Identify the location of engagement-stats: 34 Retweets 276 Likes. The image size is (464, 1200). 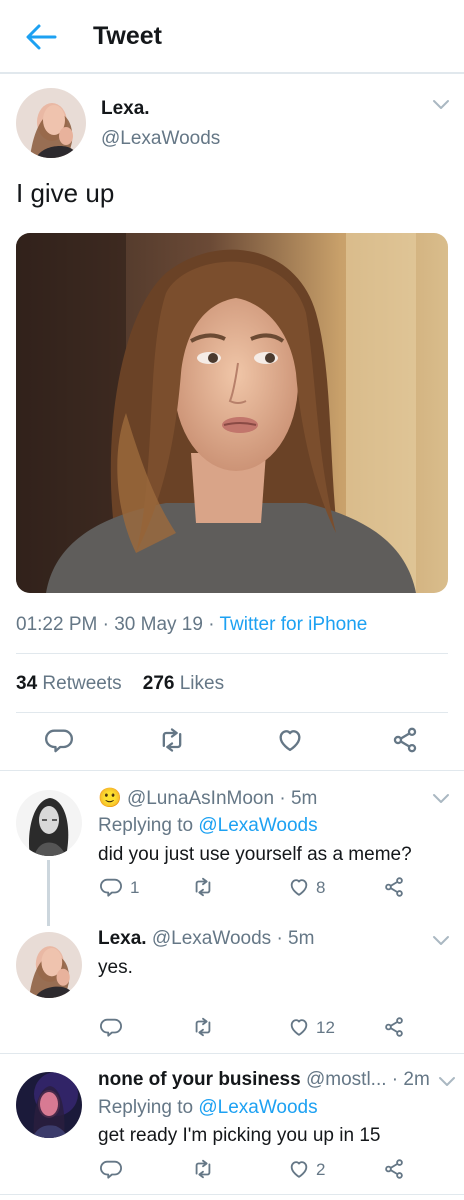
(120, 684).